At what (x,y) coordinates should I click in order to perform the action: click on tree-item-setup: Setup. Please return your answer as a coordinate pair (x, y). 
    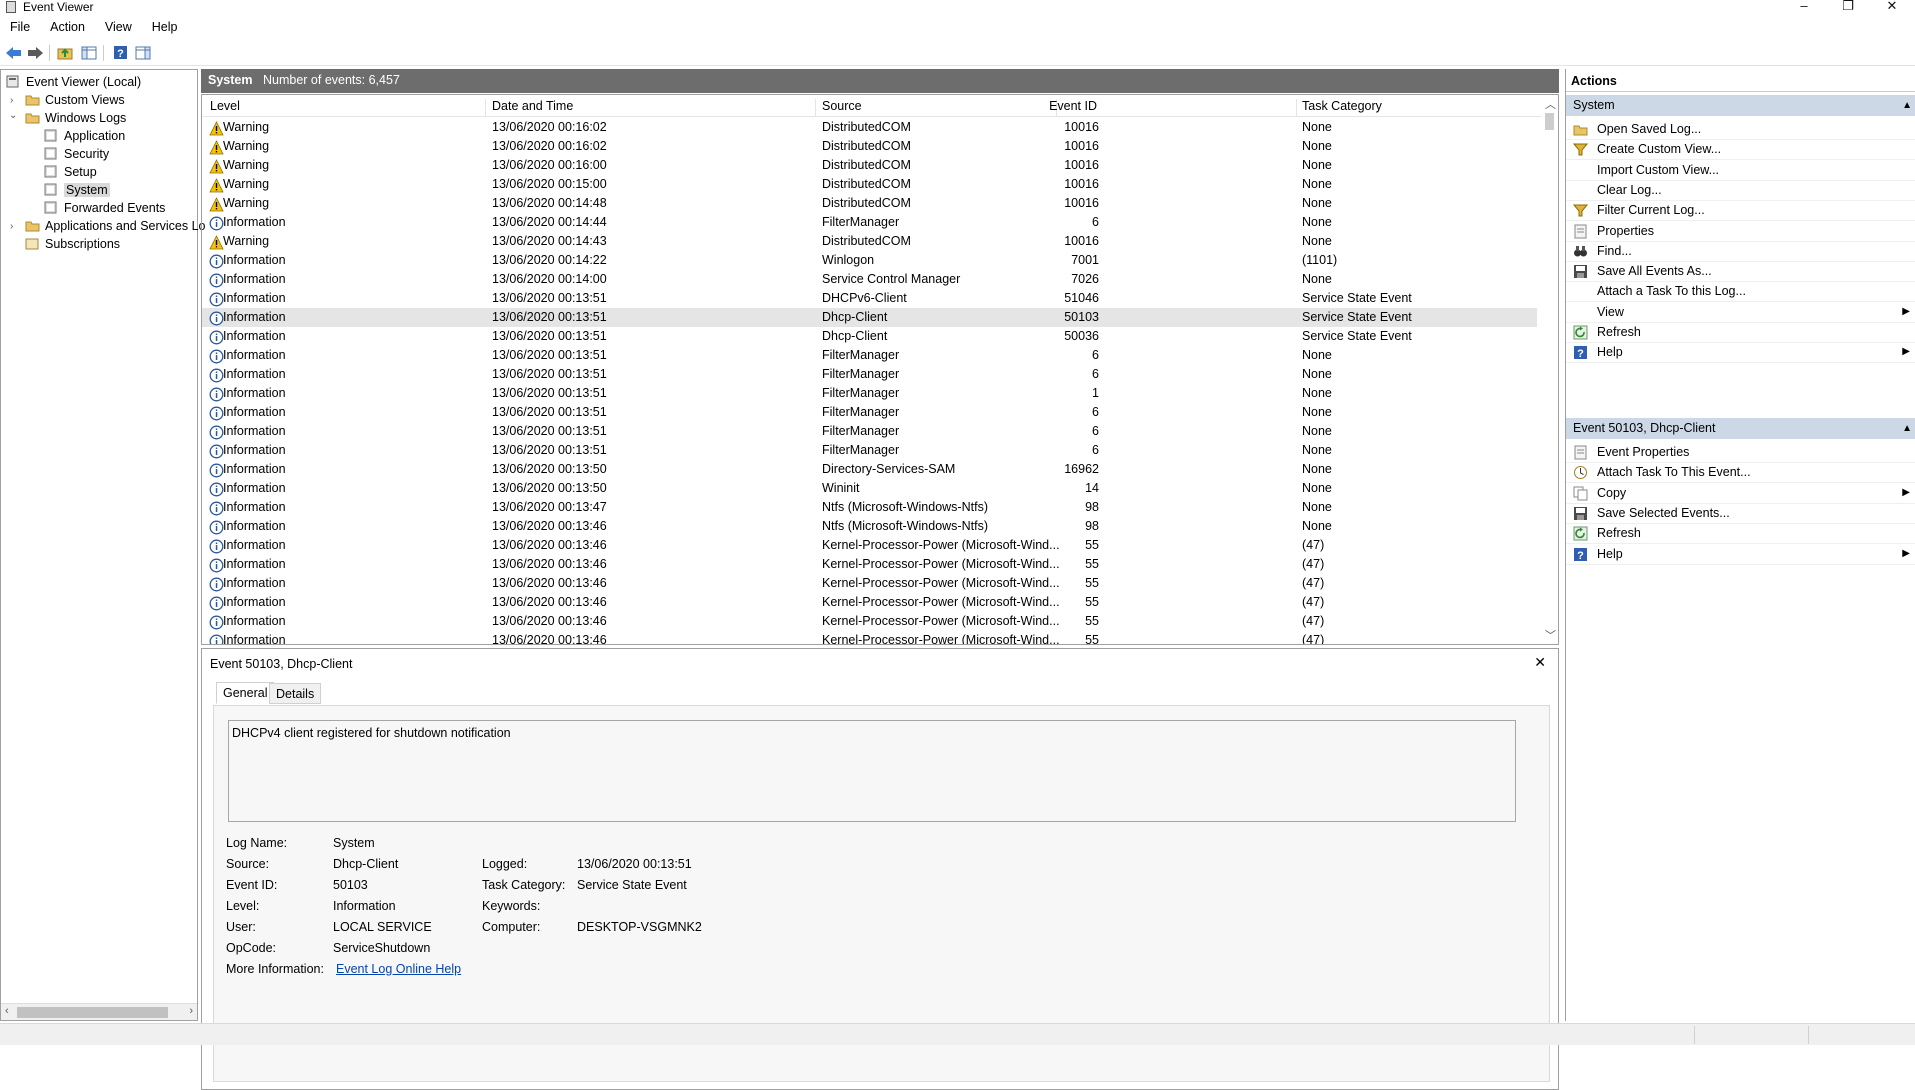
    Looking at the image, I should click on (70, 172).